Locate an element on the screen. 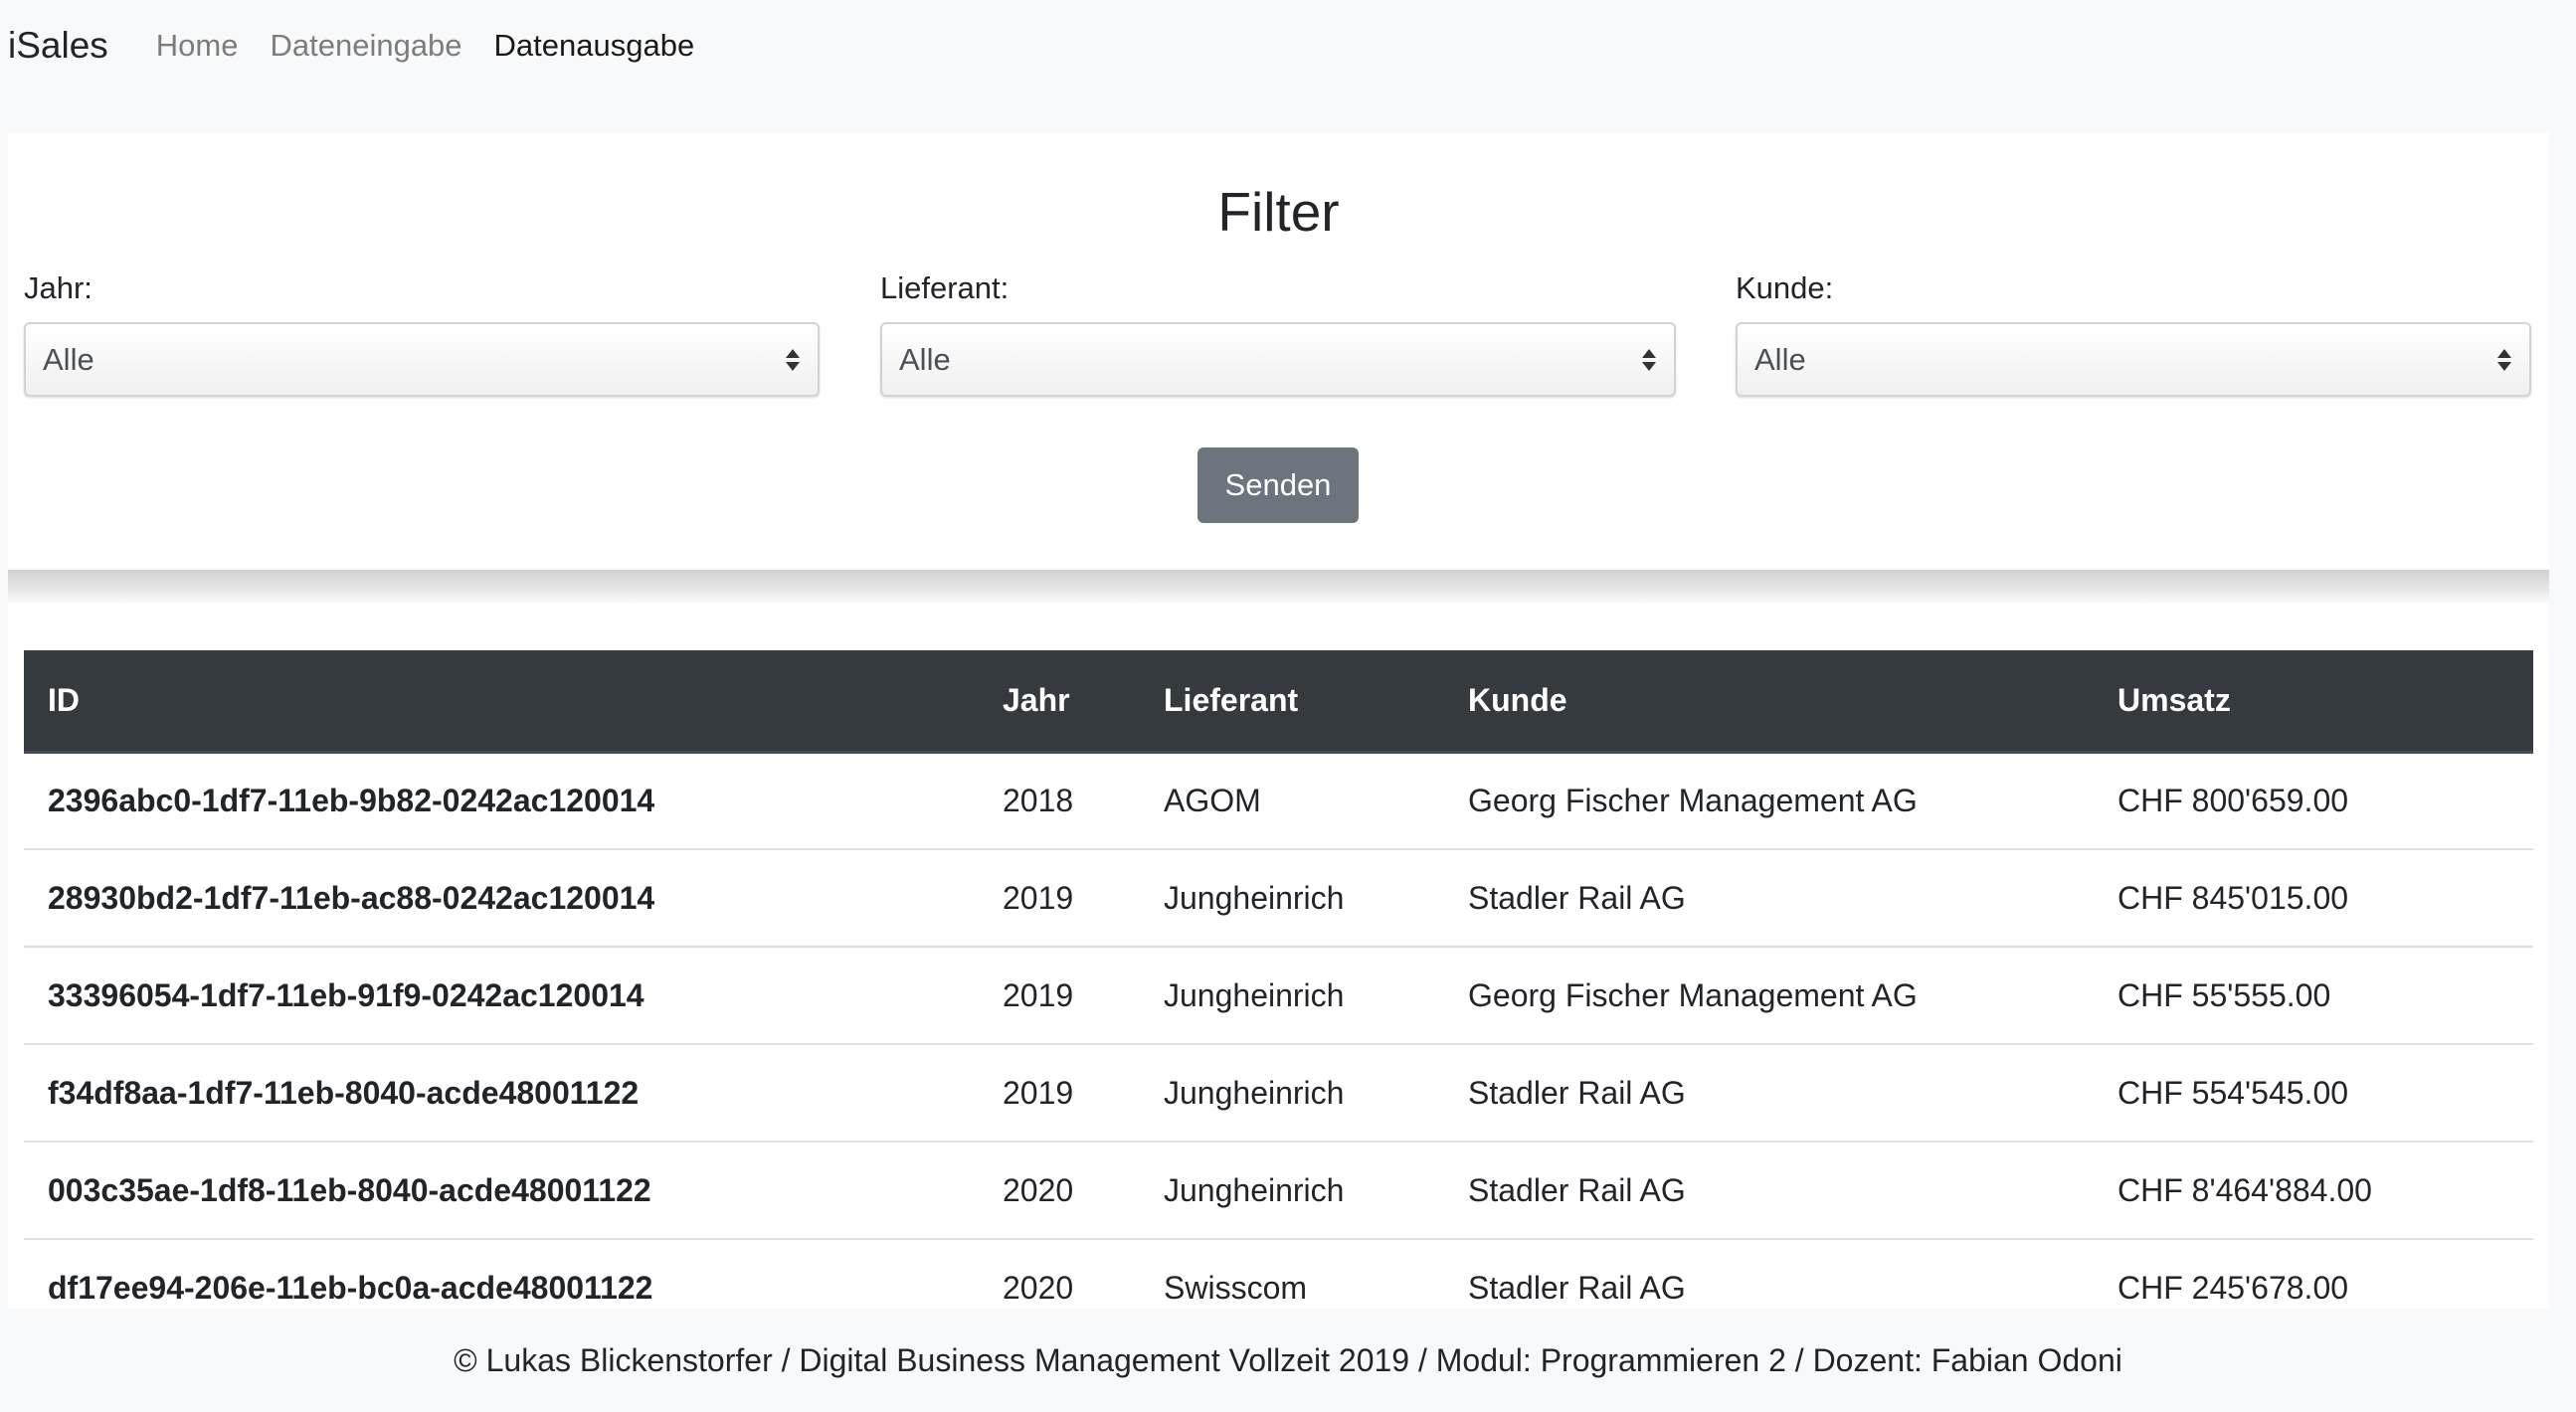 This screenshot has height=1412, width=2576. supplier-filter-group: Lieferant: Alle is located at coordinates (1278, 333).